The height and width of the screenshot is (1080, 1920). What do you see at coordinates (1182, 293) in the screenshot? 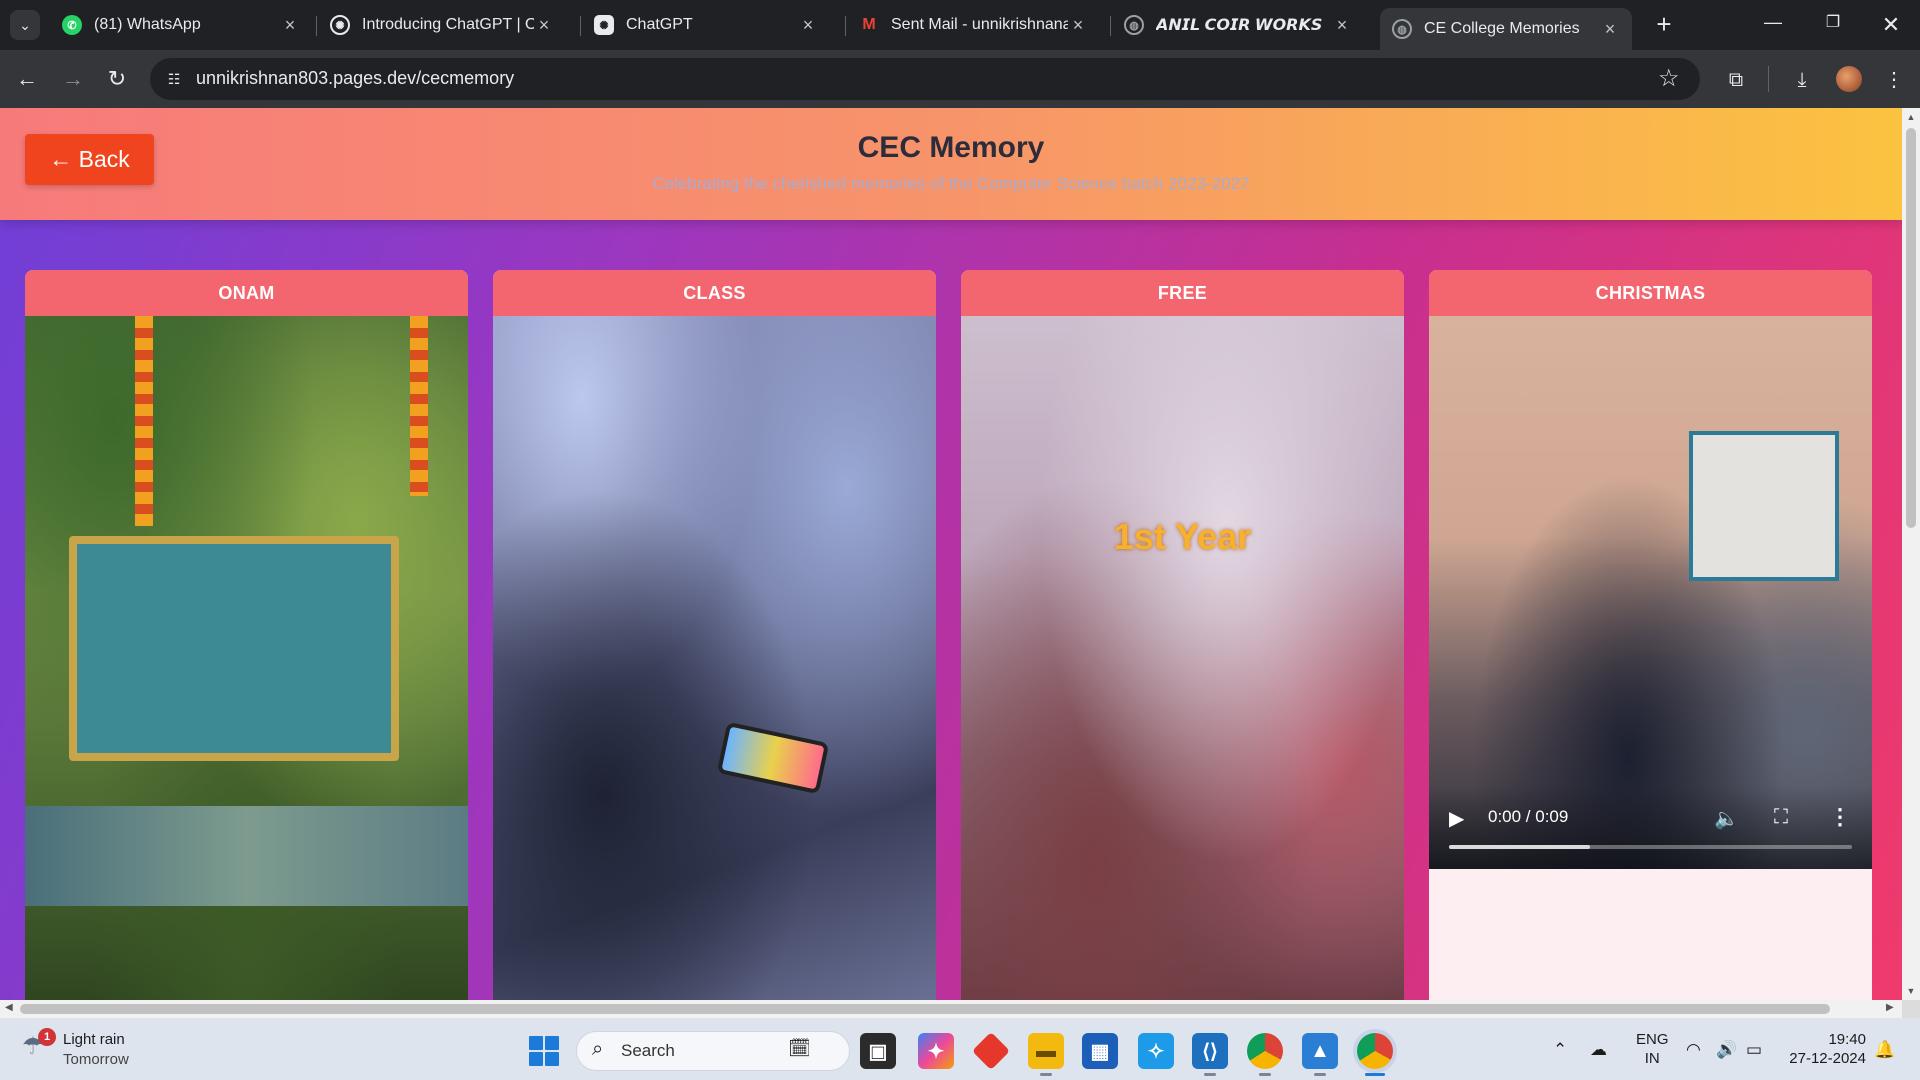
I see `card-title: FREE` at bounding box center [1182, 293].